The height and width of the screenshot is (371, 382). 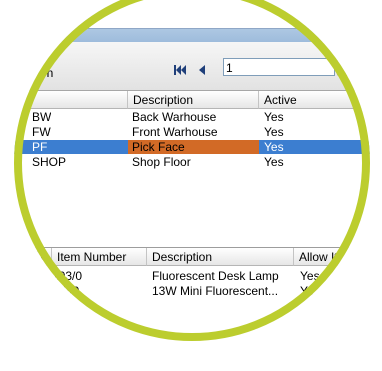 What do you see at coordinates (68, 291) in the screenshot?
I see `item-number: 05/0` at bounding box center [68, 291].